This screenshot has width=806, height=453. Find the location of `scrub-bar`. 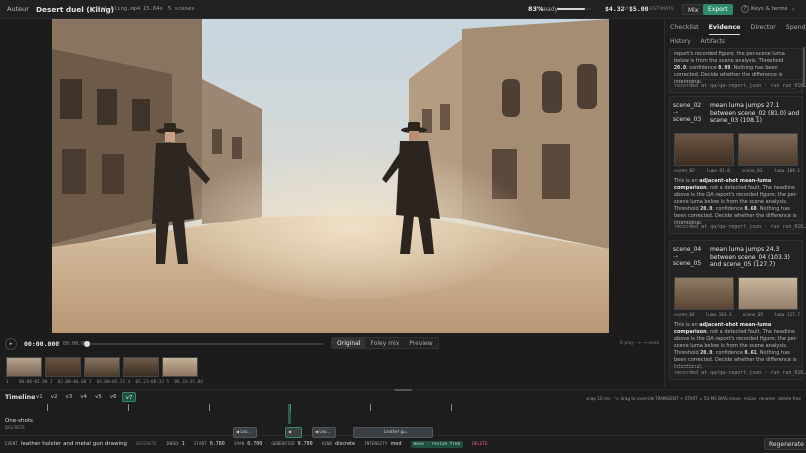

scrub-bar is located at coordinates (204, 344).